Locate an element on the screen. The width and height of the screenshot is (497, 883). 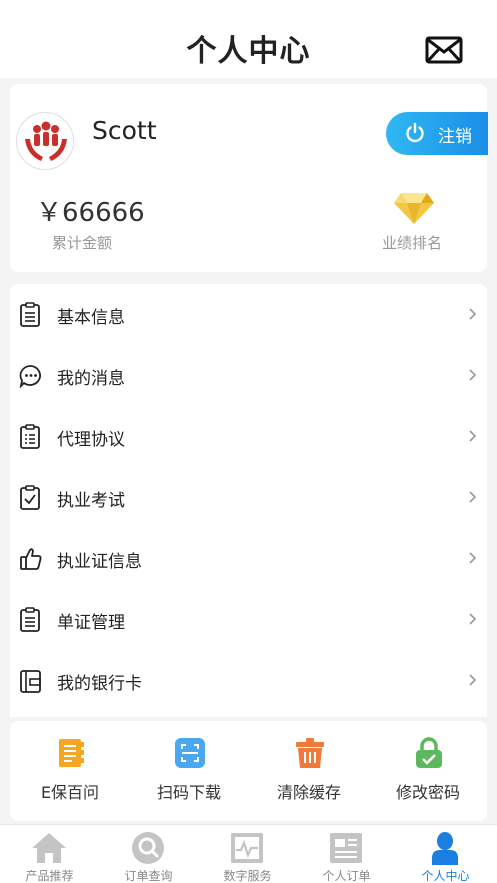
message-bubble-icon is located at coordinates (30, 377).